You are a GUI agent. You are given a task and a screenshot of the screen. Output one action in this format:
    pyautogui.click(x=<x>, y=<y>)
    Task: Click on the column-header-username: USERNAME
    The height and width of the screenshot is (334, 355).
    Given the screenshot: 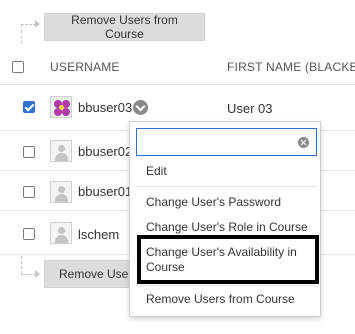 What is the action you would take?
    pyautogui.click(x=85, y=67)
    